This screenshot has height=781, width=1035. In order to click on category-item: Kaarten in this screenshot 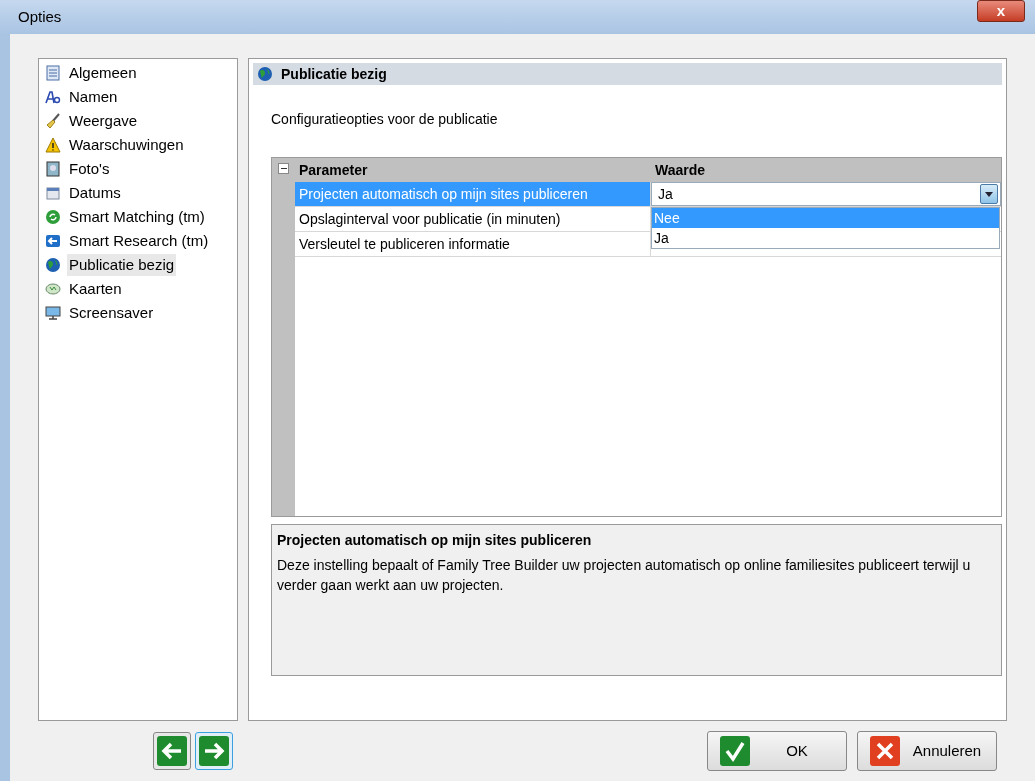, I will do `click(138, 289)`.